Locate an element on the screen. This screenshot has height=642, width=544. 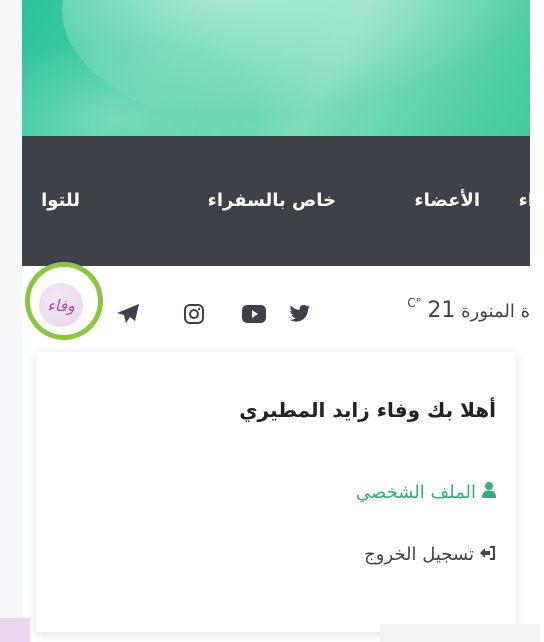
temperature-unit: °C is located at coordinates (414, 303).